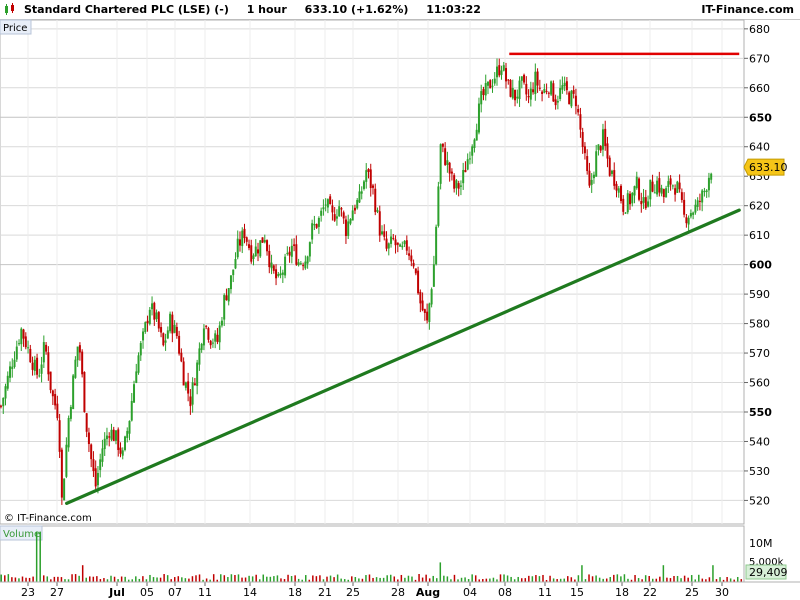 The width and height of the screenshot is (800, 600). Describe the element at coordinates (175, 592) in the screenshot. I see `x-tick-label: 07` at that location.